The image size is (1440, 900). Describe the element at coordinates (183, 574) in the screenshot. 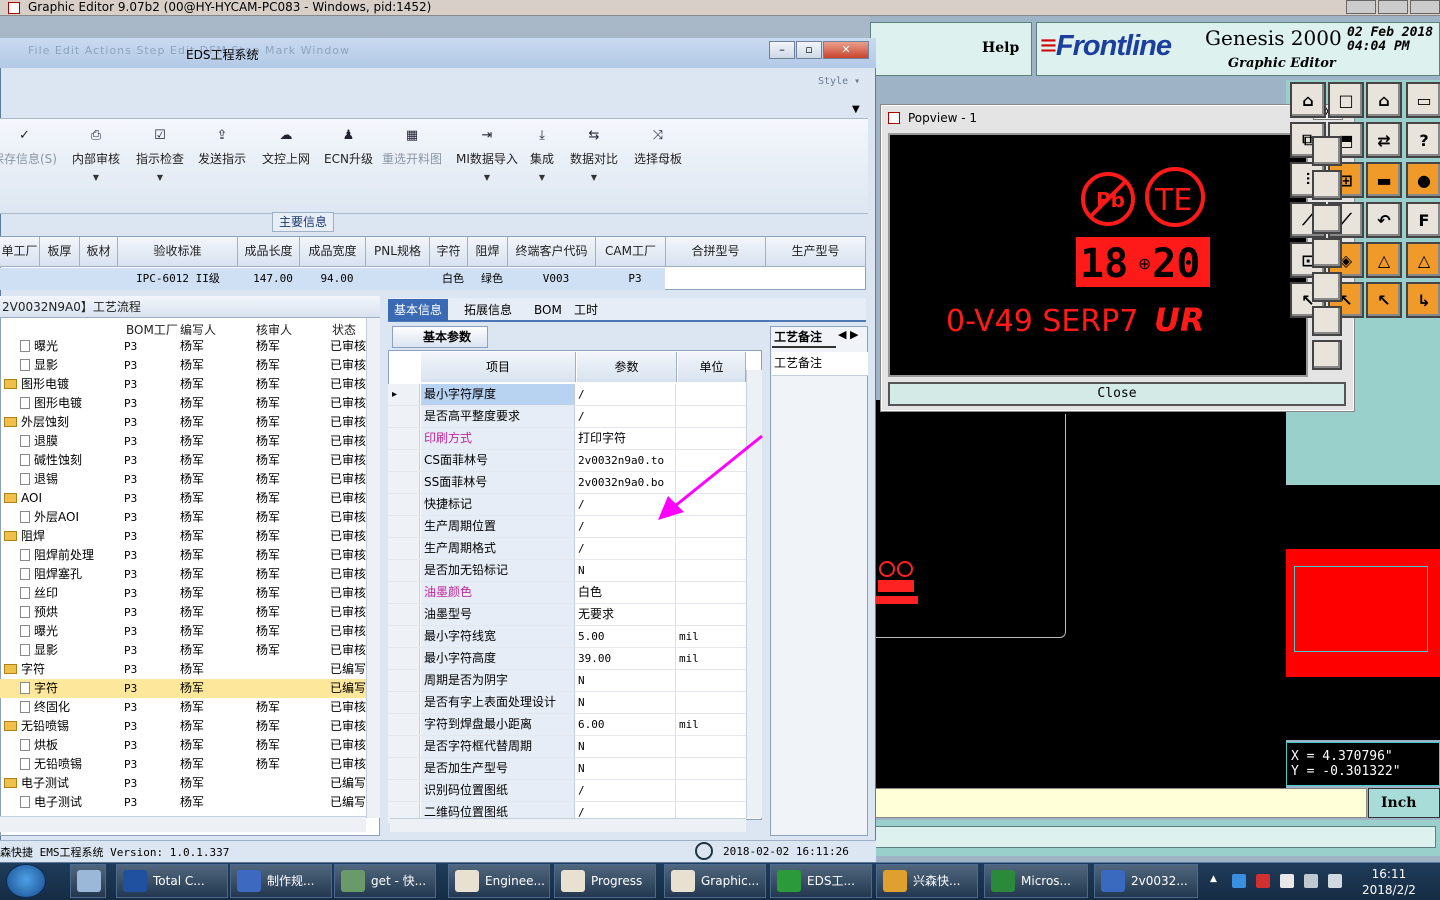

I see `tree-row: 阻焊塞孔 P3 杨军 杨军 已审核` at that location.